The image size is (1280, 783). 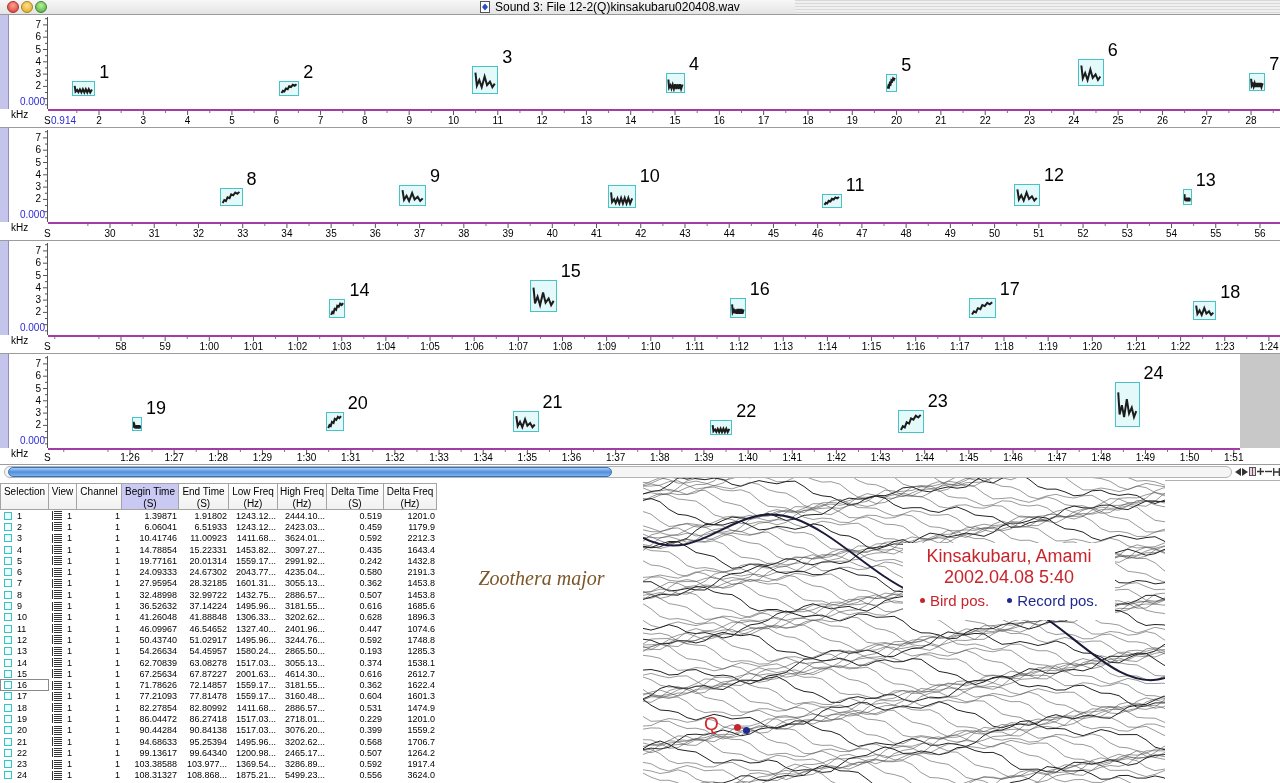 I want to click on selection-cell: 2, so click(x=24, y=527).